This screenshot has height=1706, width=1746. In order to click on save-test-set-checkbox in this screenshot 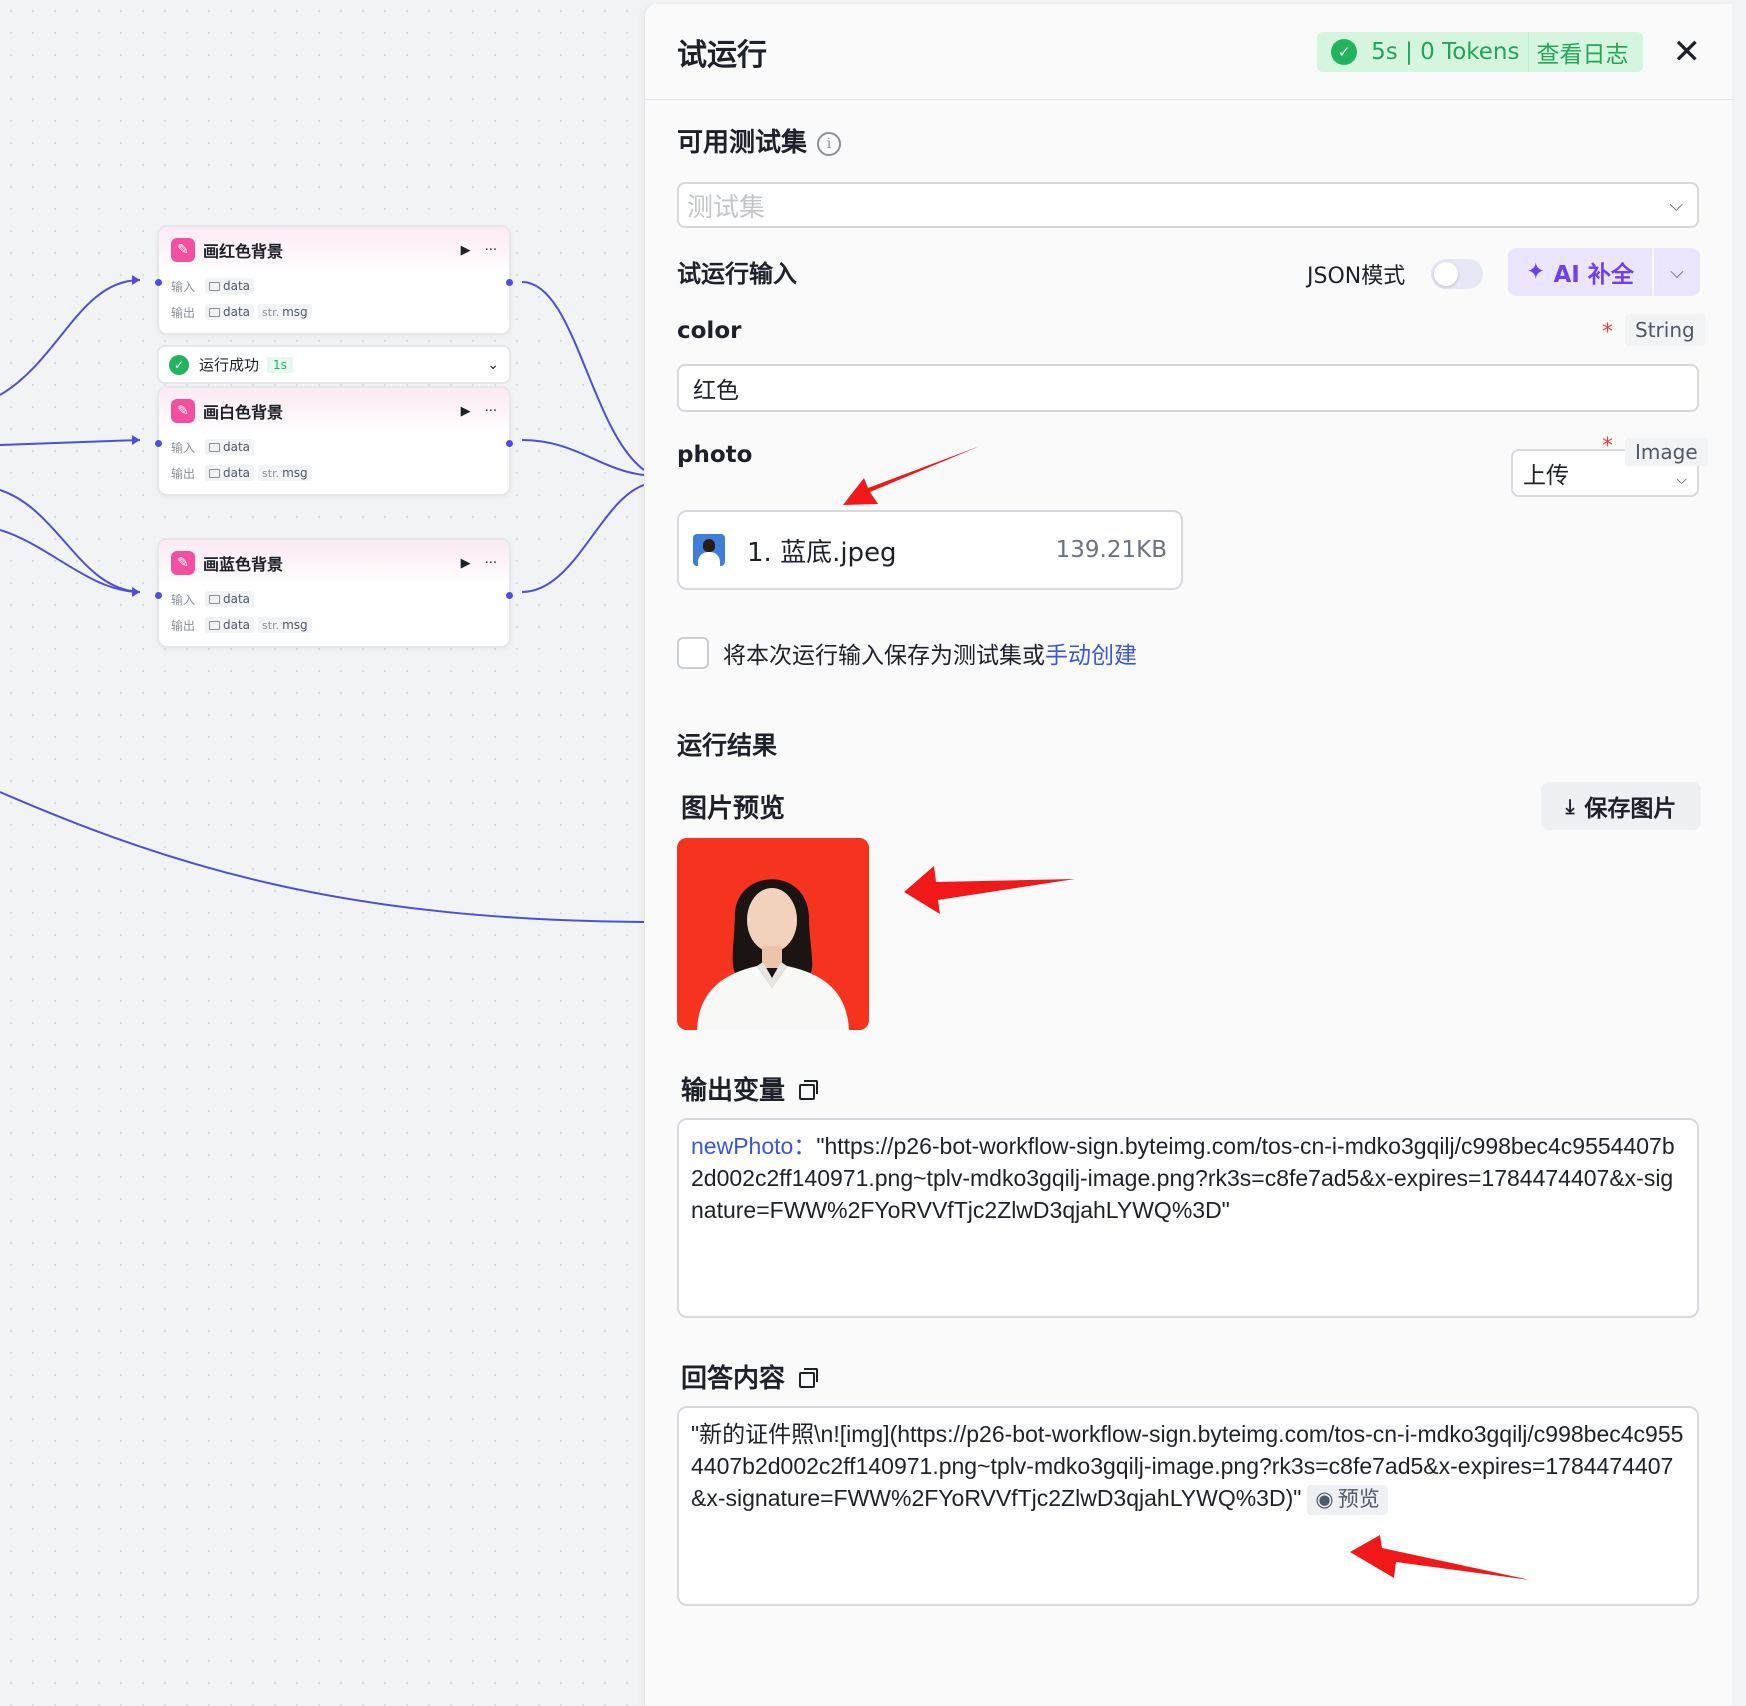, I will do `click(693, 653)`.